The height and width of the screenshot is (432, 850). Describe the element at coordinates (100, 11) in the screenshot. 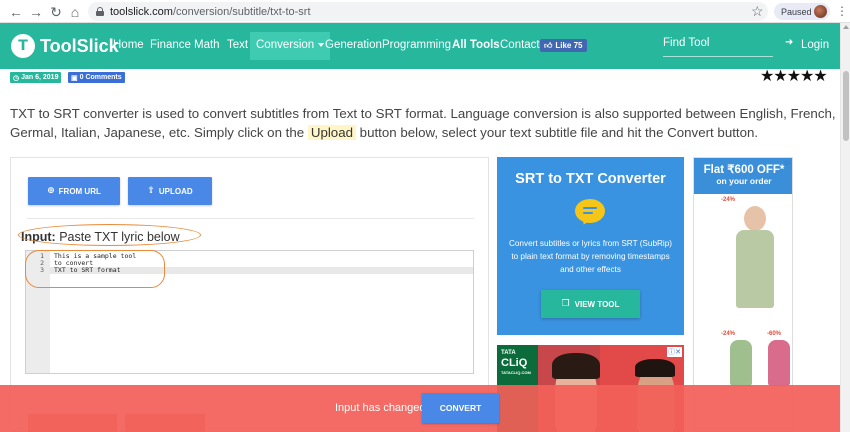

I see `lock-icon` at that location.